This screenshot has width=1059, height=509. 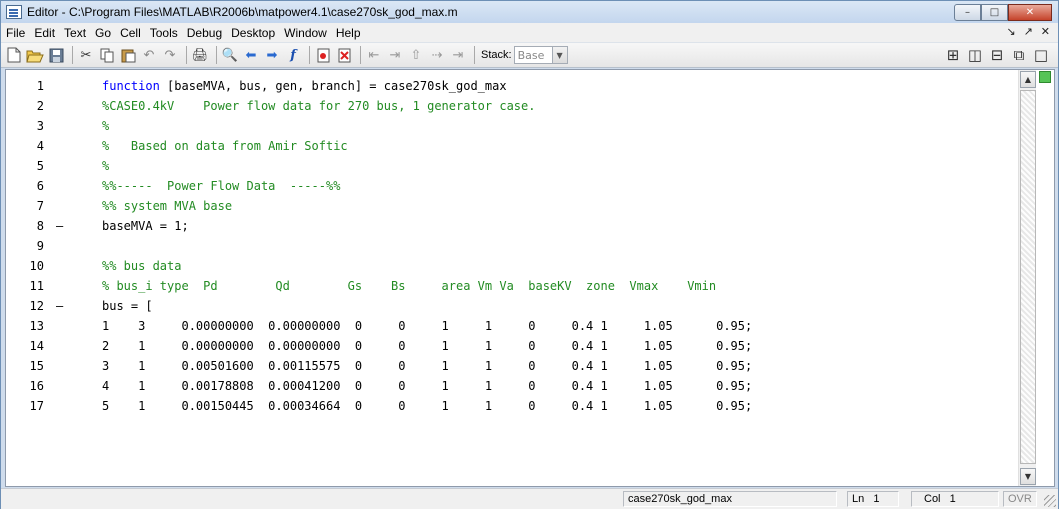 I want to click on tile-icon: ⊞, so click(x=953, y=55).